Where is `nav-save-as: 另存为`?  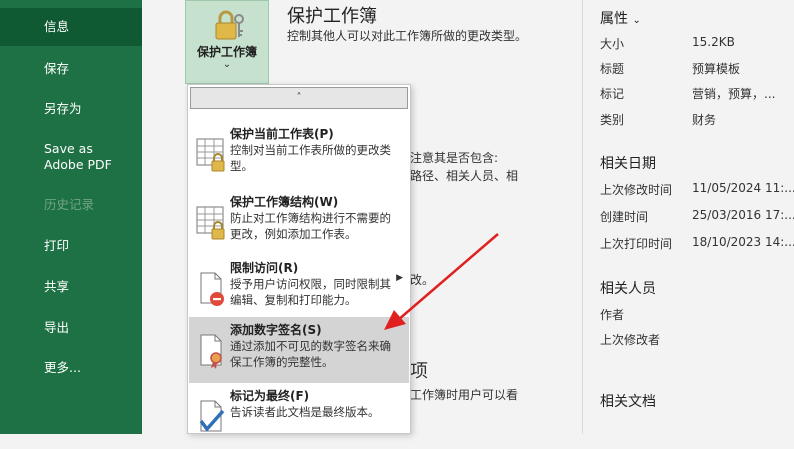 nav-save-as: 另存为 is located at coordinates (71, 109).